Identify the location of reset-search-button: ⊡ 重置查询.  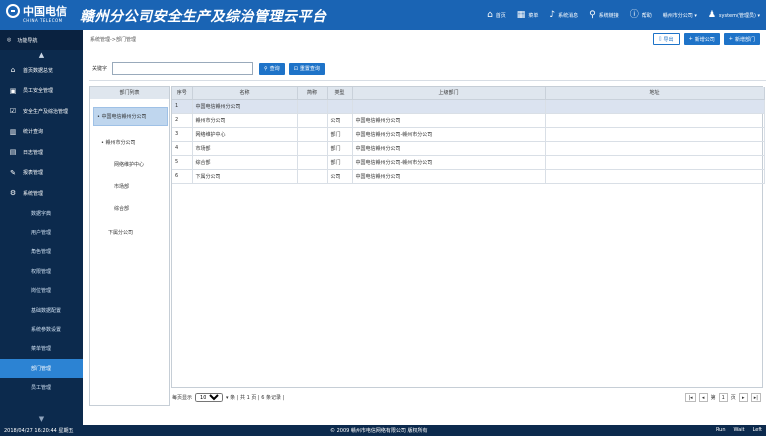
(306, 68).